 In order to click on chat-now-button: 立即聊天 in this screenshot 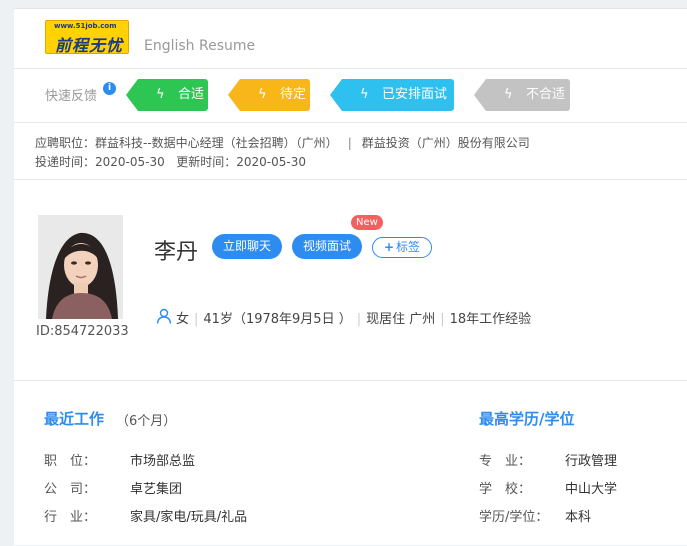, I will do `click(247, 246)`.